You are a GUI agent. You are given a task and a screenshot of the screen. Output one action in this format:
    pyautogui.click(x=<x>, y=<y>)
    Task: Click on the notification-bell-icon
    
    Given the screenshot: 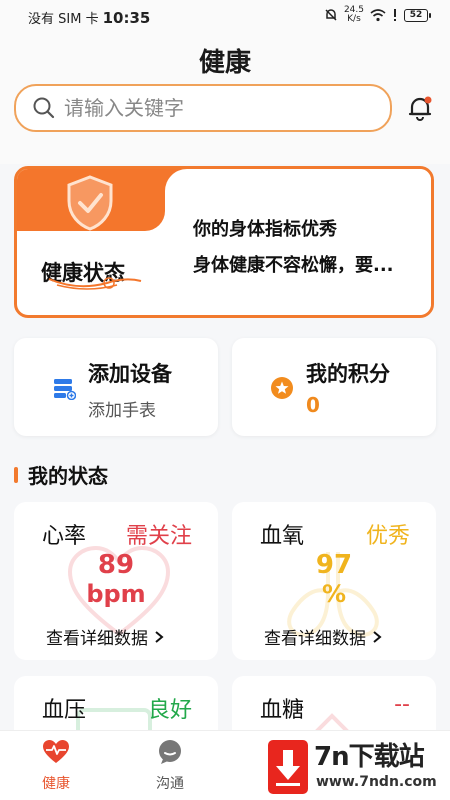 What is the action you would take?
    pyautogui.click(x=420, y=108)
    